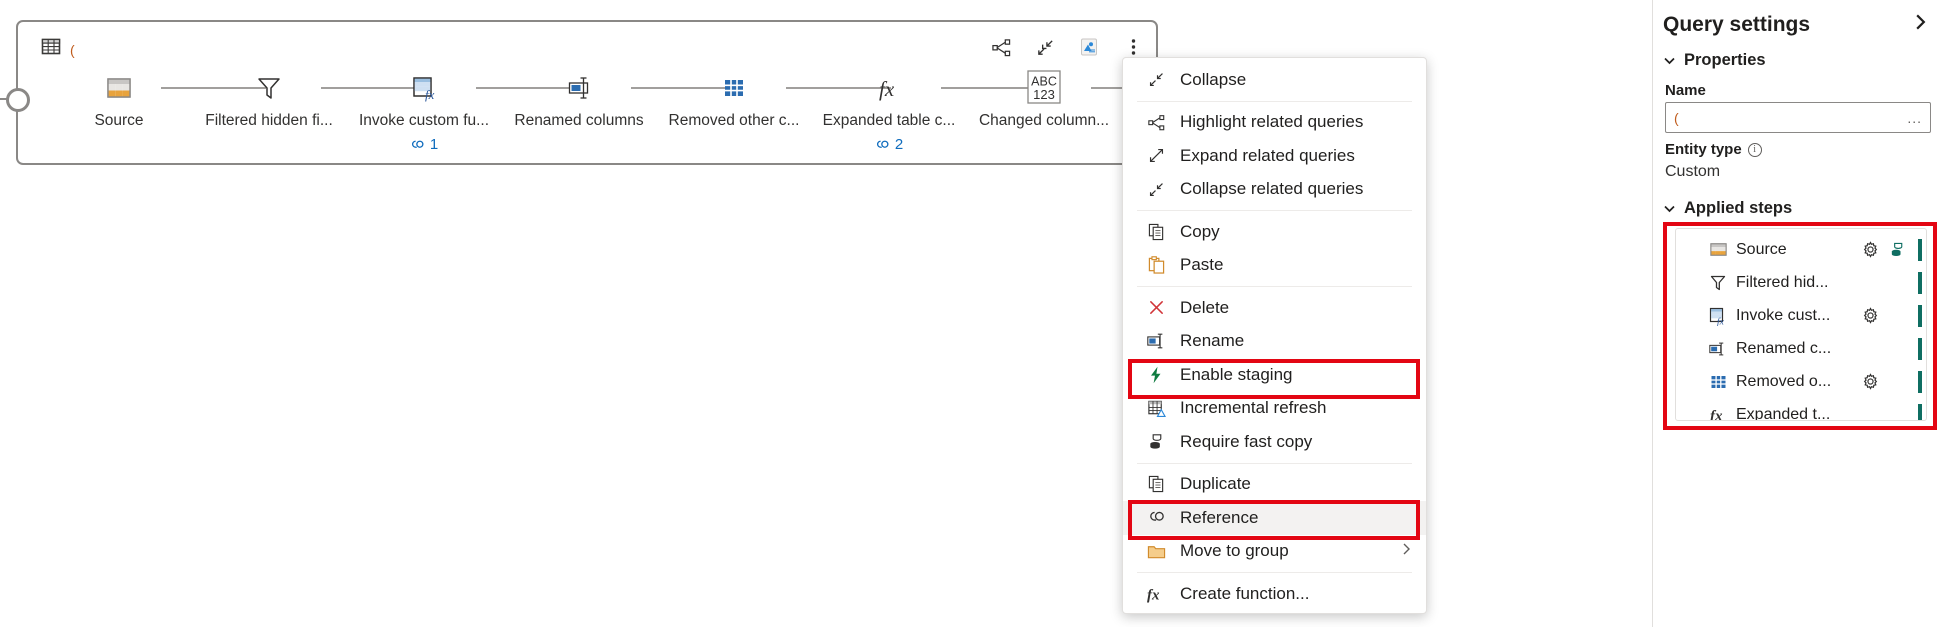 The height and width of the screenshot is (627, 1943). Describe the element at coordinates (1274, 552) in the screenshot. I see `menu-item-move-to-group: Move to group` at that location.